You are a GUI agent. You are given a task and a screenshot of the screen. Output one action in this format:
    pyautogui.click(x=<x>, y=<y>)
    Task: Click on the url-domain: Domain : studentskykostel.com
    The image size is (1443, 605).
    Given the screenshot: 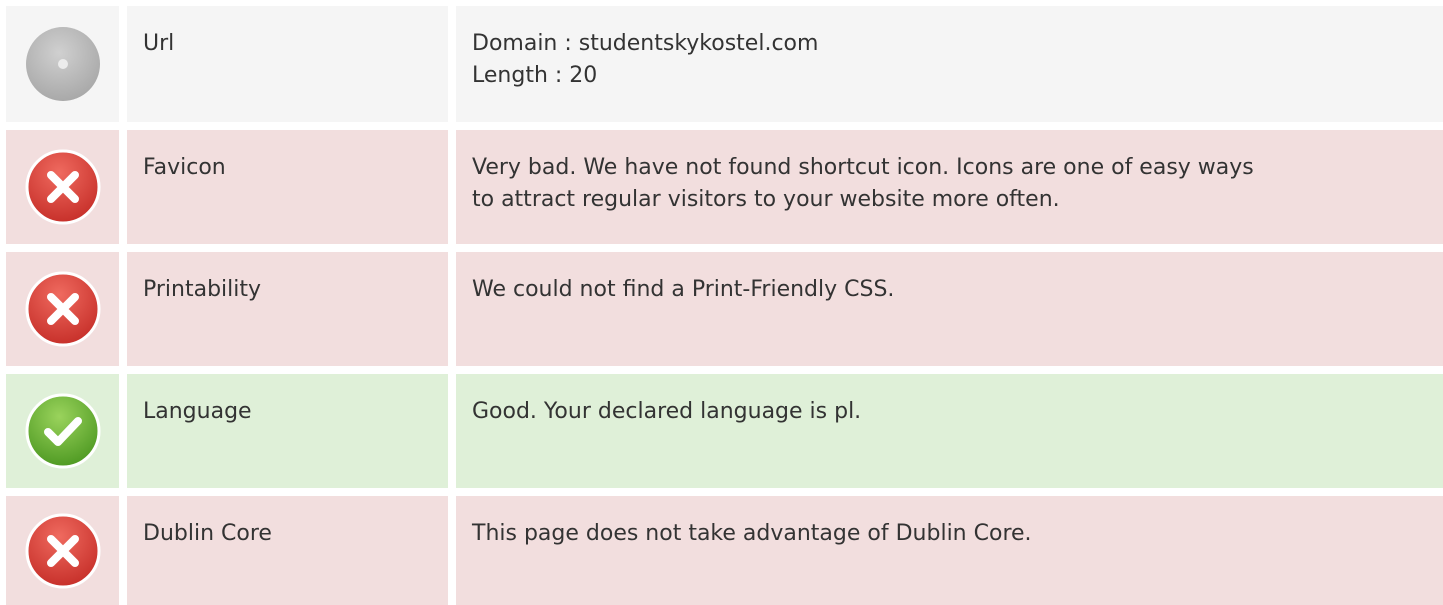 What is the action you would take?
    pyautogui.click(x=645, y=43)
    